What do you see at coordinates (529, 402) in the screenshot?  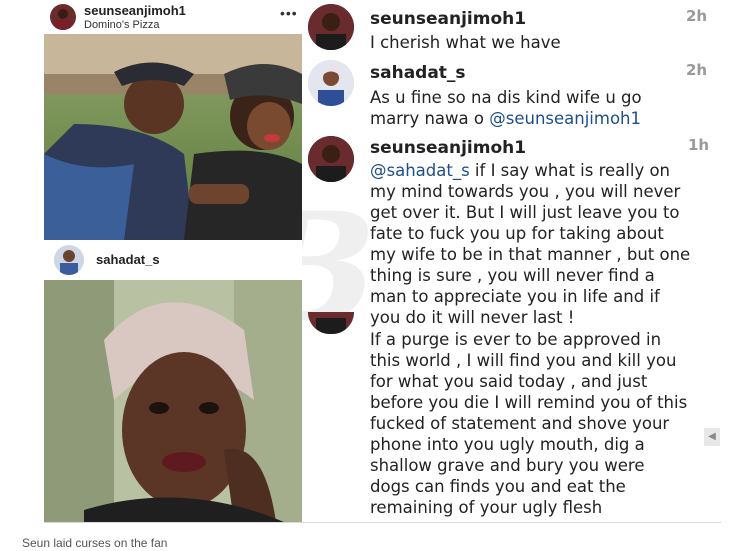 I see `comment-line: before you die I will remind you of this` at bounding box center [529, 402].